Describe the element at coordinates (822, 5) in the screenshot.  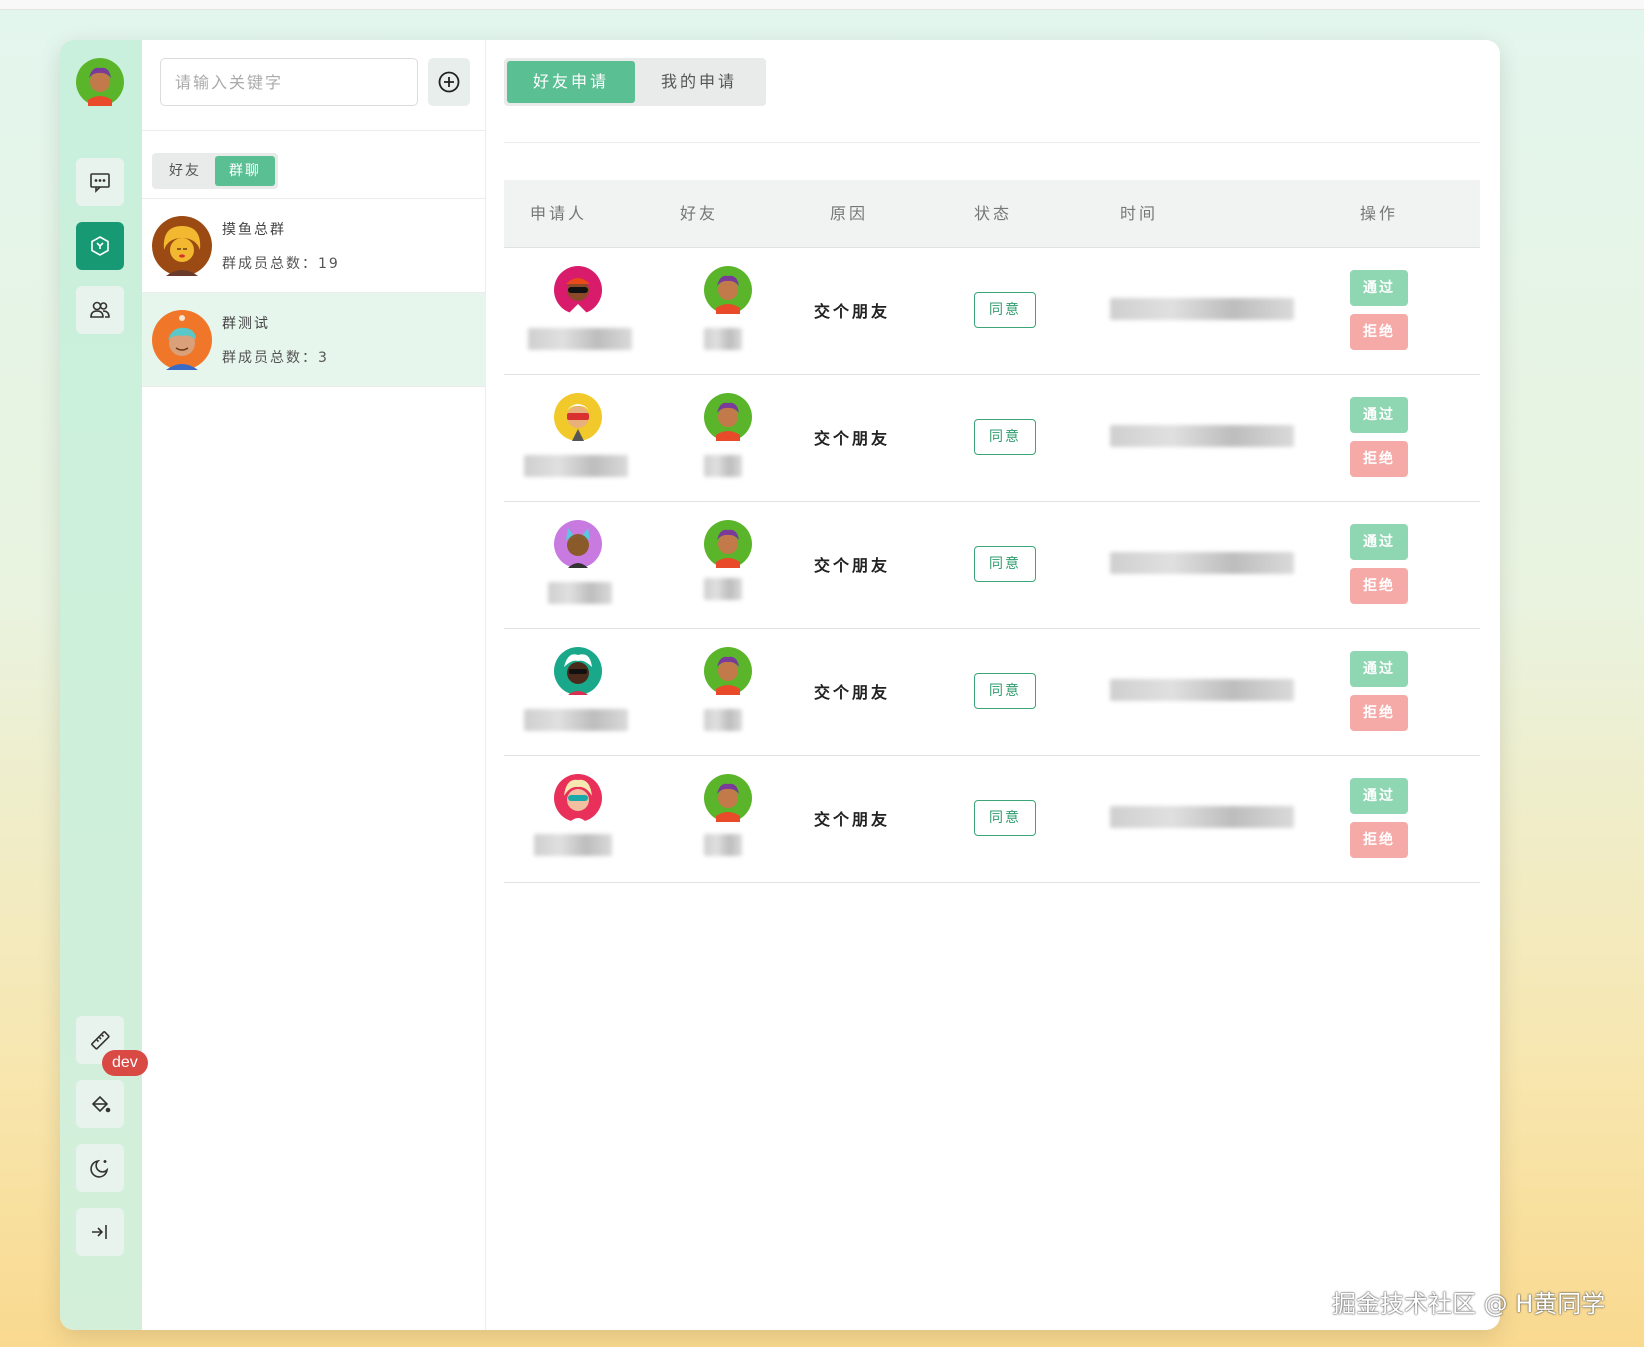
I see `browser-top-edge` at that location.